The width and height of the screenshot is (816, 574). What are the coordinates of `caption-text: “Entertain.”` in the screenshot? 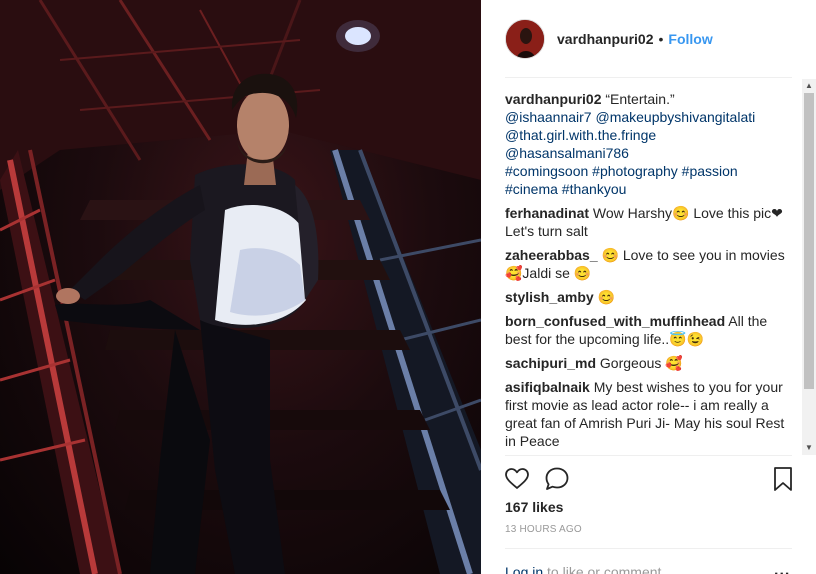 It's located at (640, 99).